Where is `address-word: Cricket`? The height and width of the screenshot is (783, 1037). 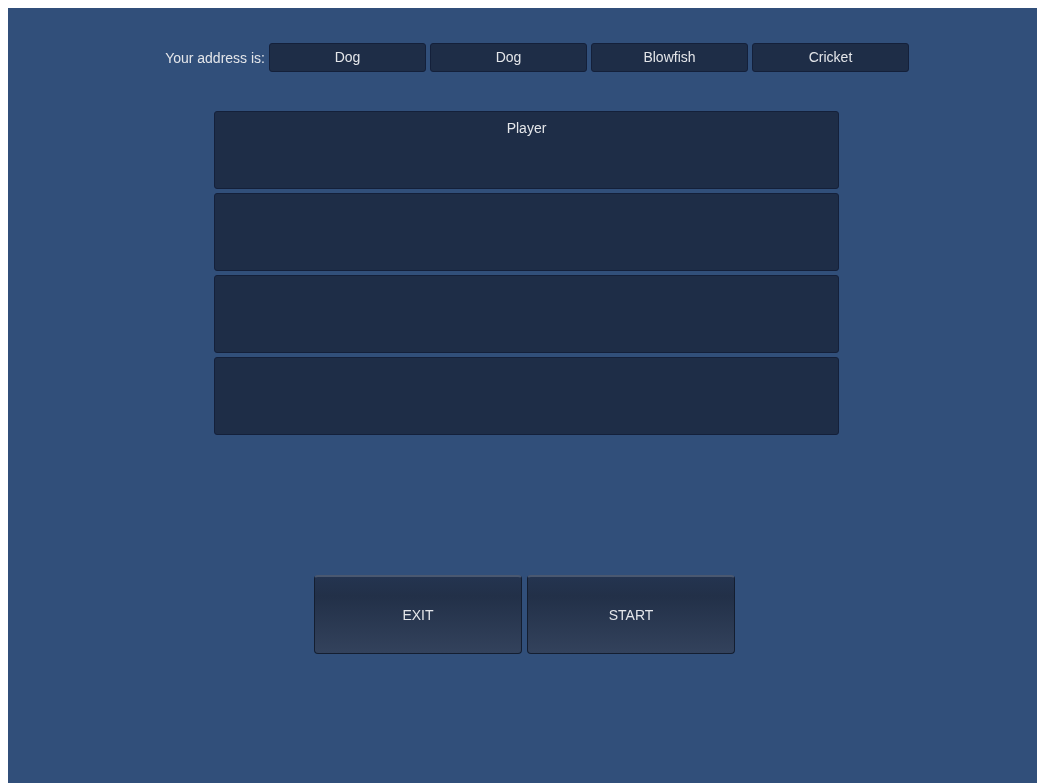
address-word: Cricket is located at coordinates (830, 57).